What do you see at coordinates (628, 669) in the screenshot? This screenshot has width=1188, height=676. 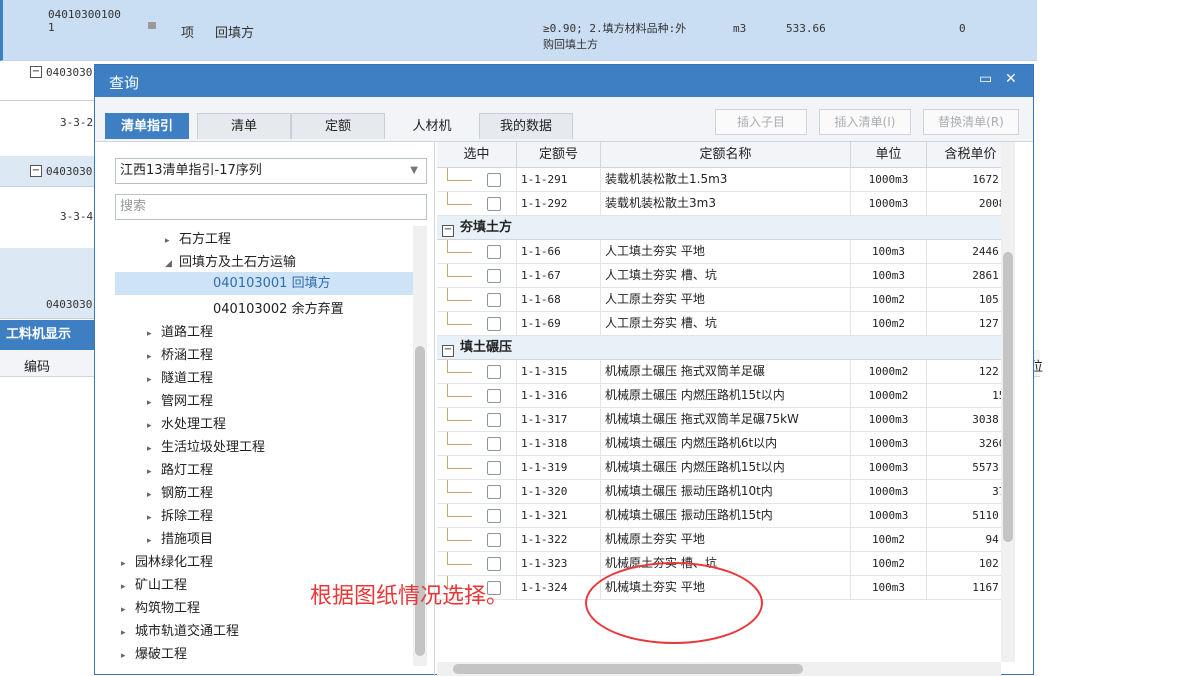 I see `grid-hscroll-thumb` at bounding box center [628, 669].